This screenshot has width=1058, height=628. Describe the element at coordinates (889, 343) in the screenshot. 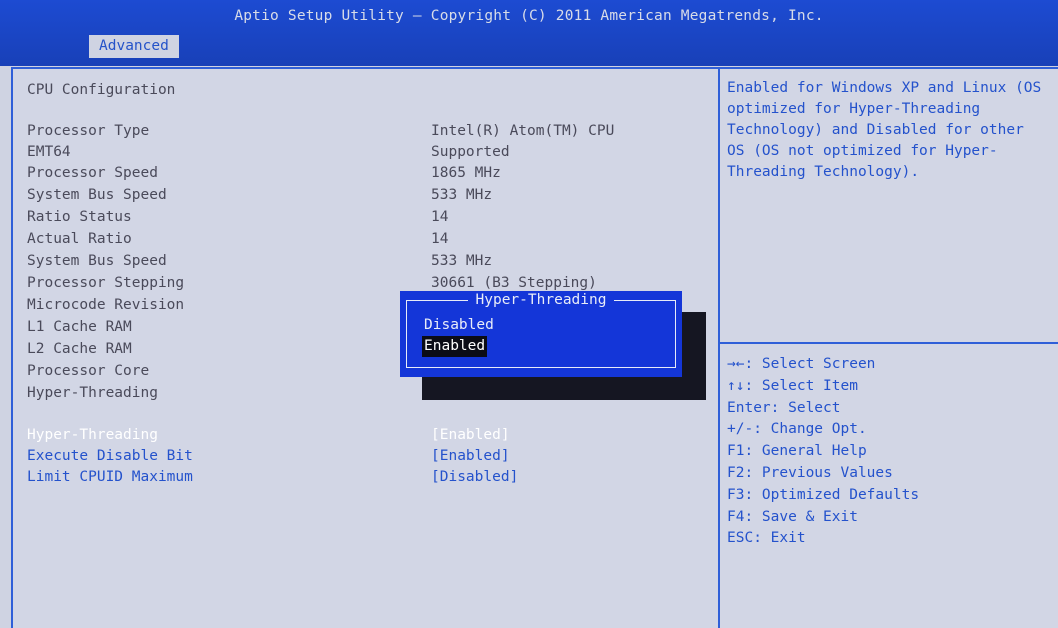

I see `help-divider` at that location.